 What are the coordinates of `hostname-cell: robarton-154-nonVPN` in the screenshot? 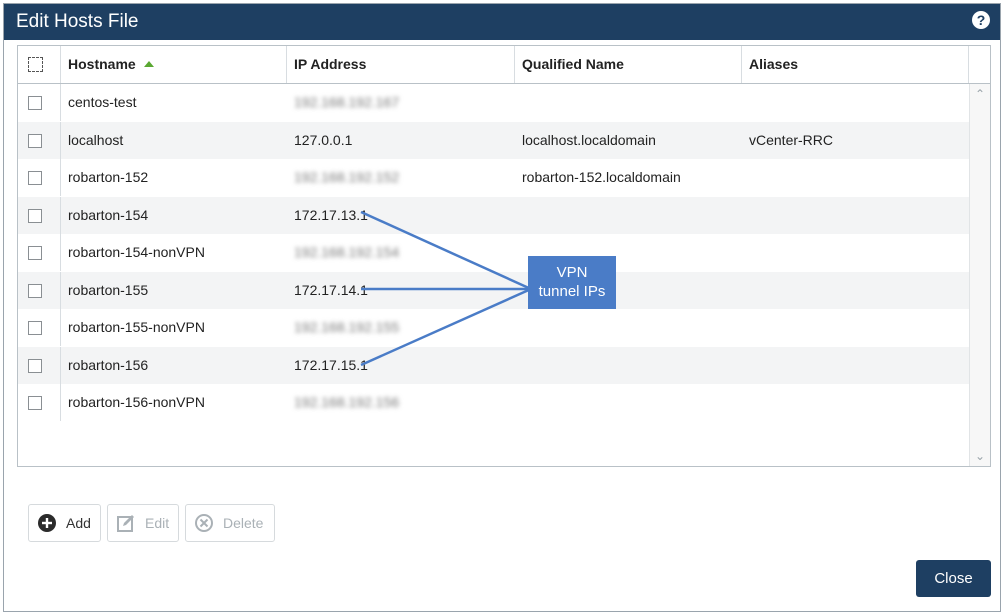 It's located at (136, 252).